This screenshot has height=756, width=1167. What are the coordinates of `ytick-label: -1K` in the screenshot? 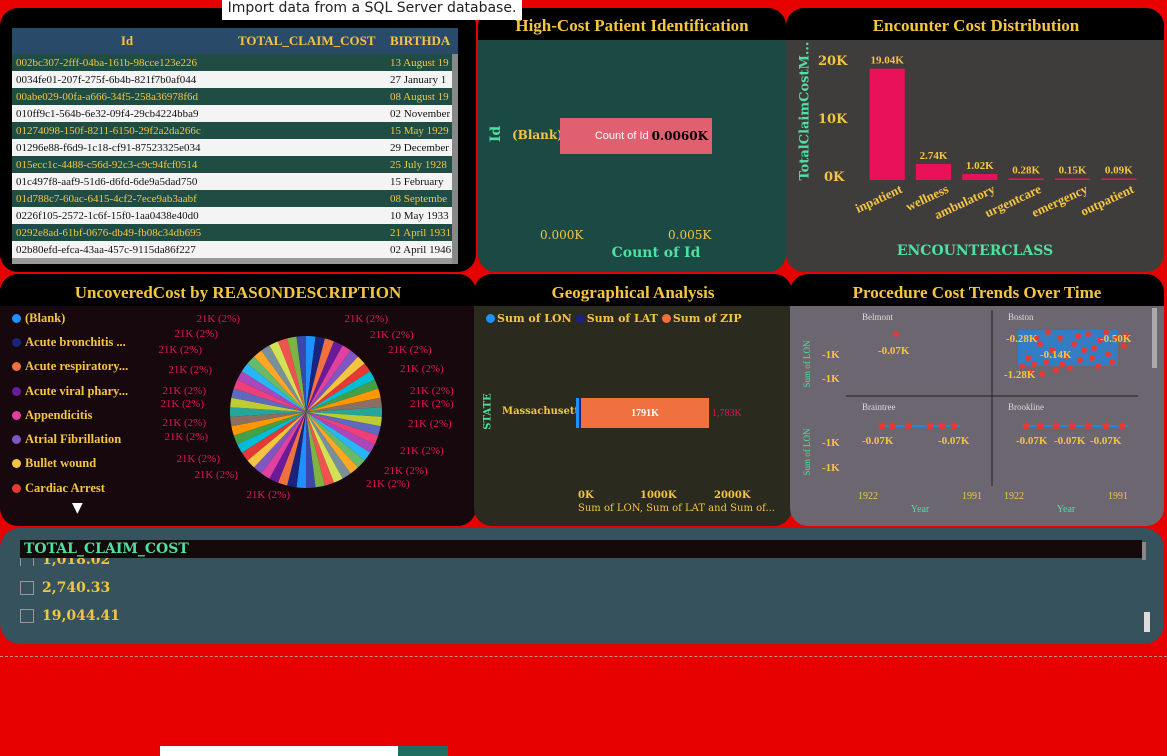 It's located at (831, 443).